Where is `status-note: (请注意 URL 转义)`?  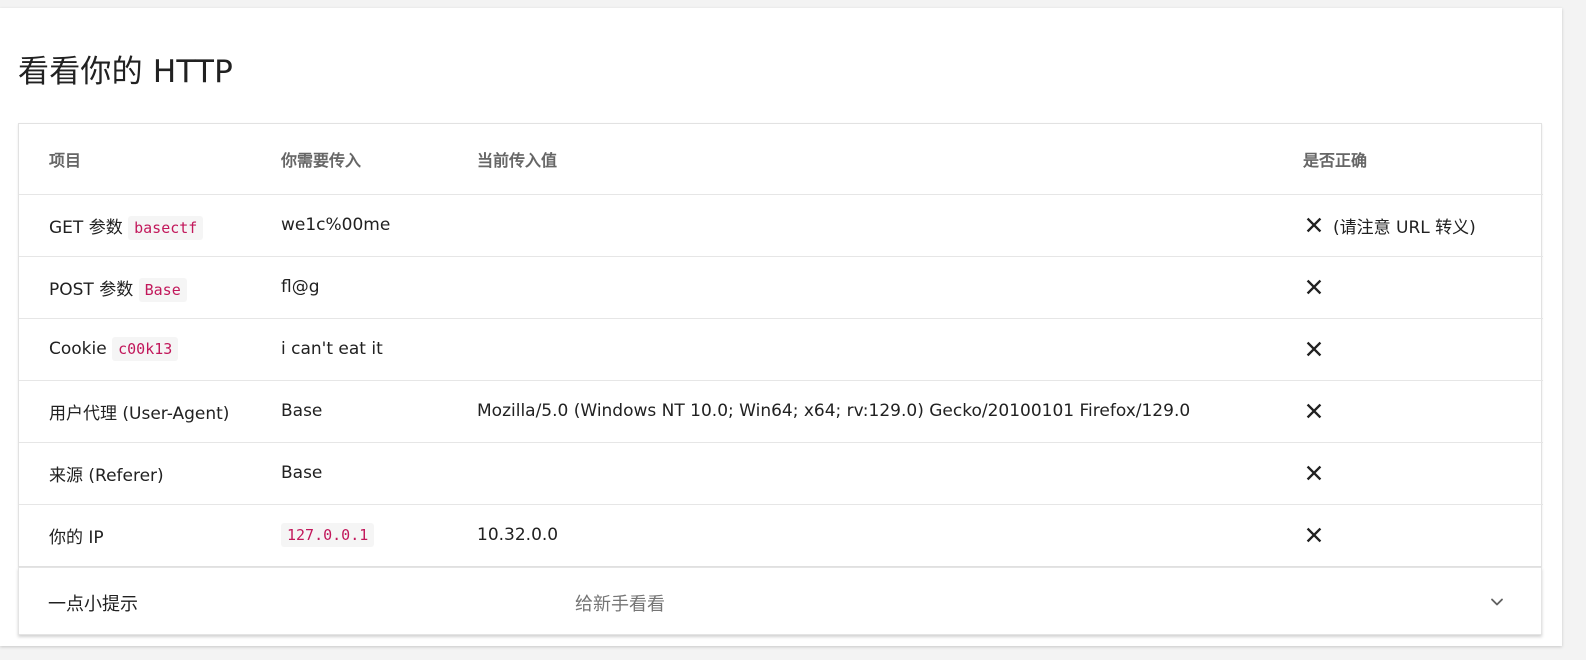 status-note: (请注意 URL 转义) is located at coordinates (1404, 227).